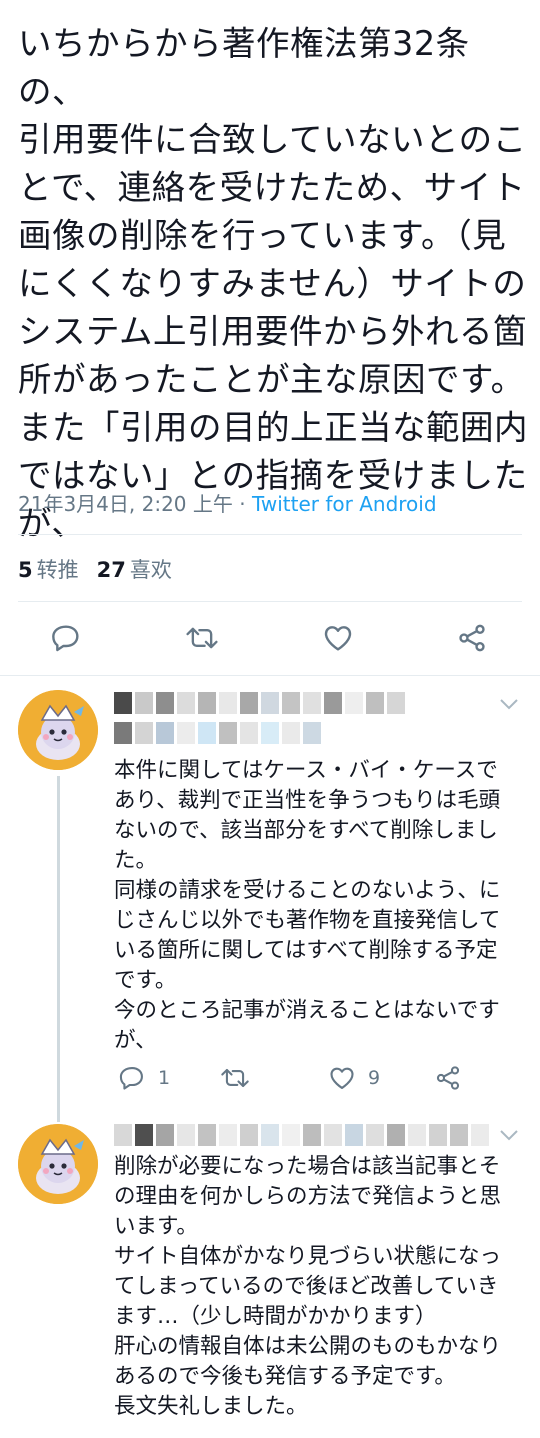  I want to click on reply-count: 1, so click(164, 1078).